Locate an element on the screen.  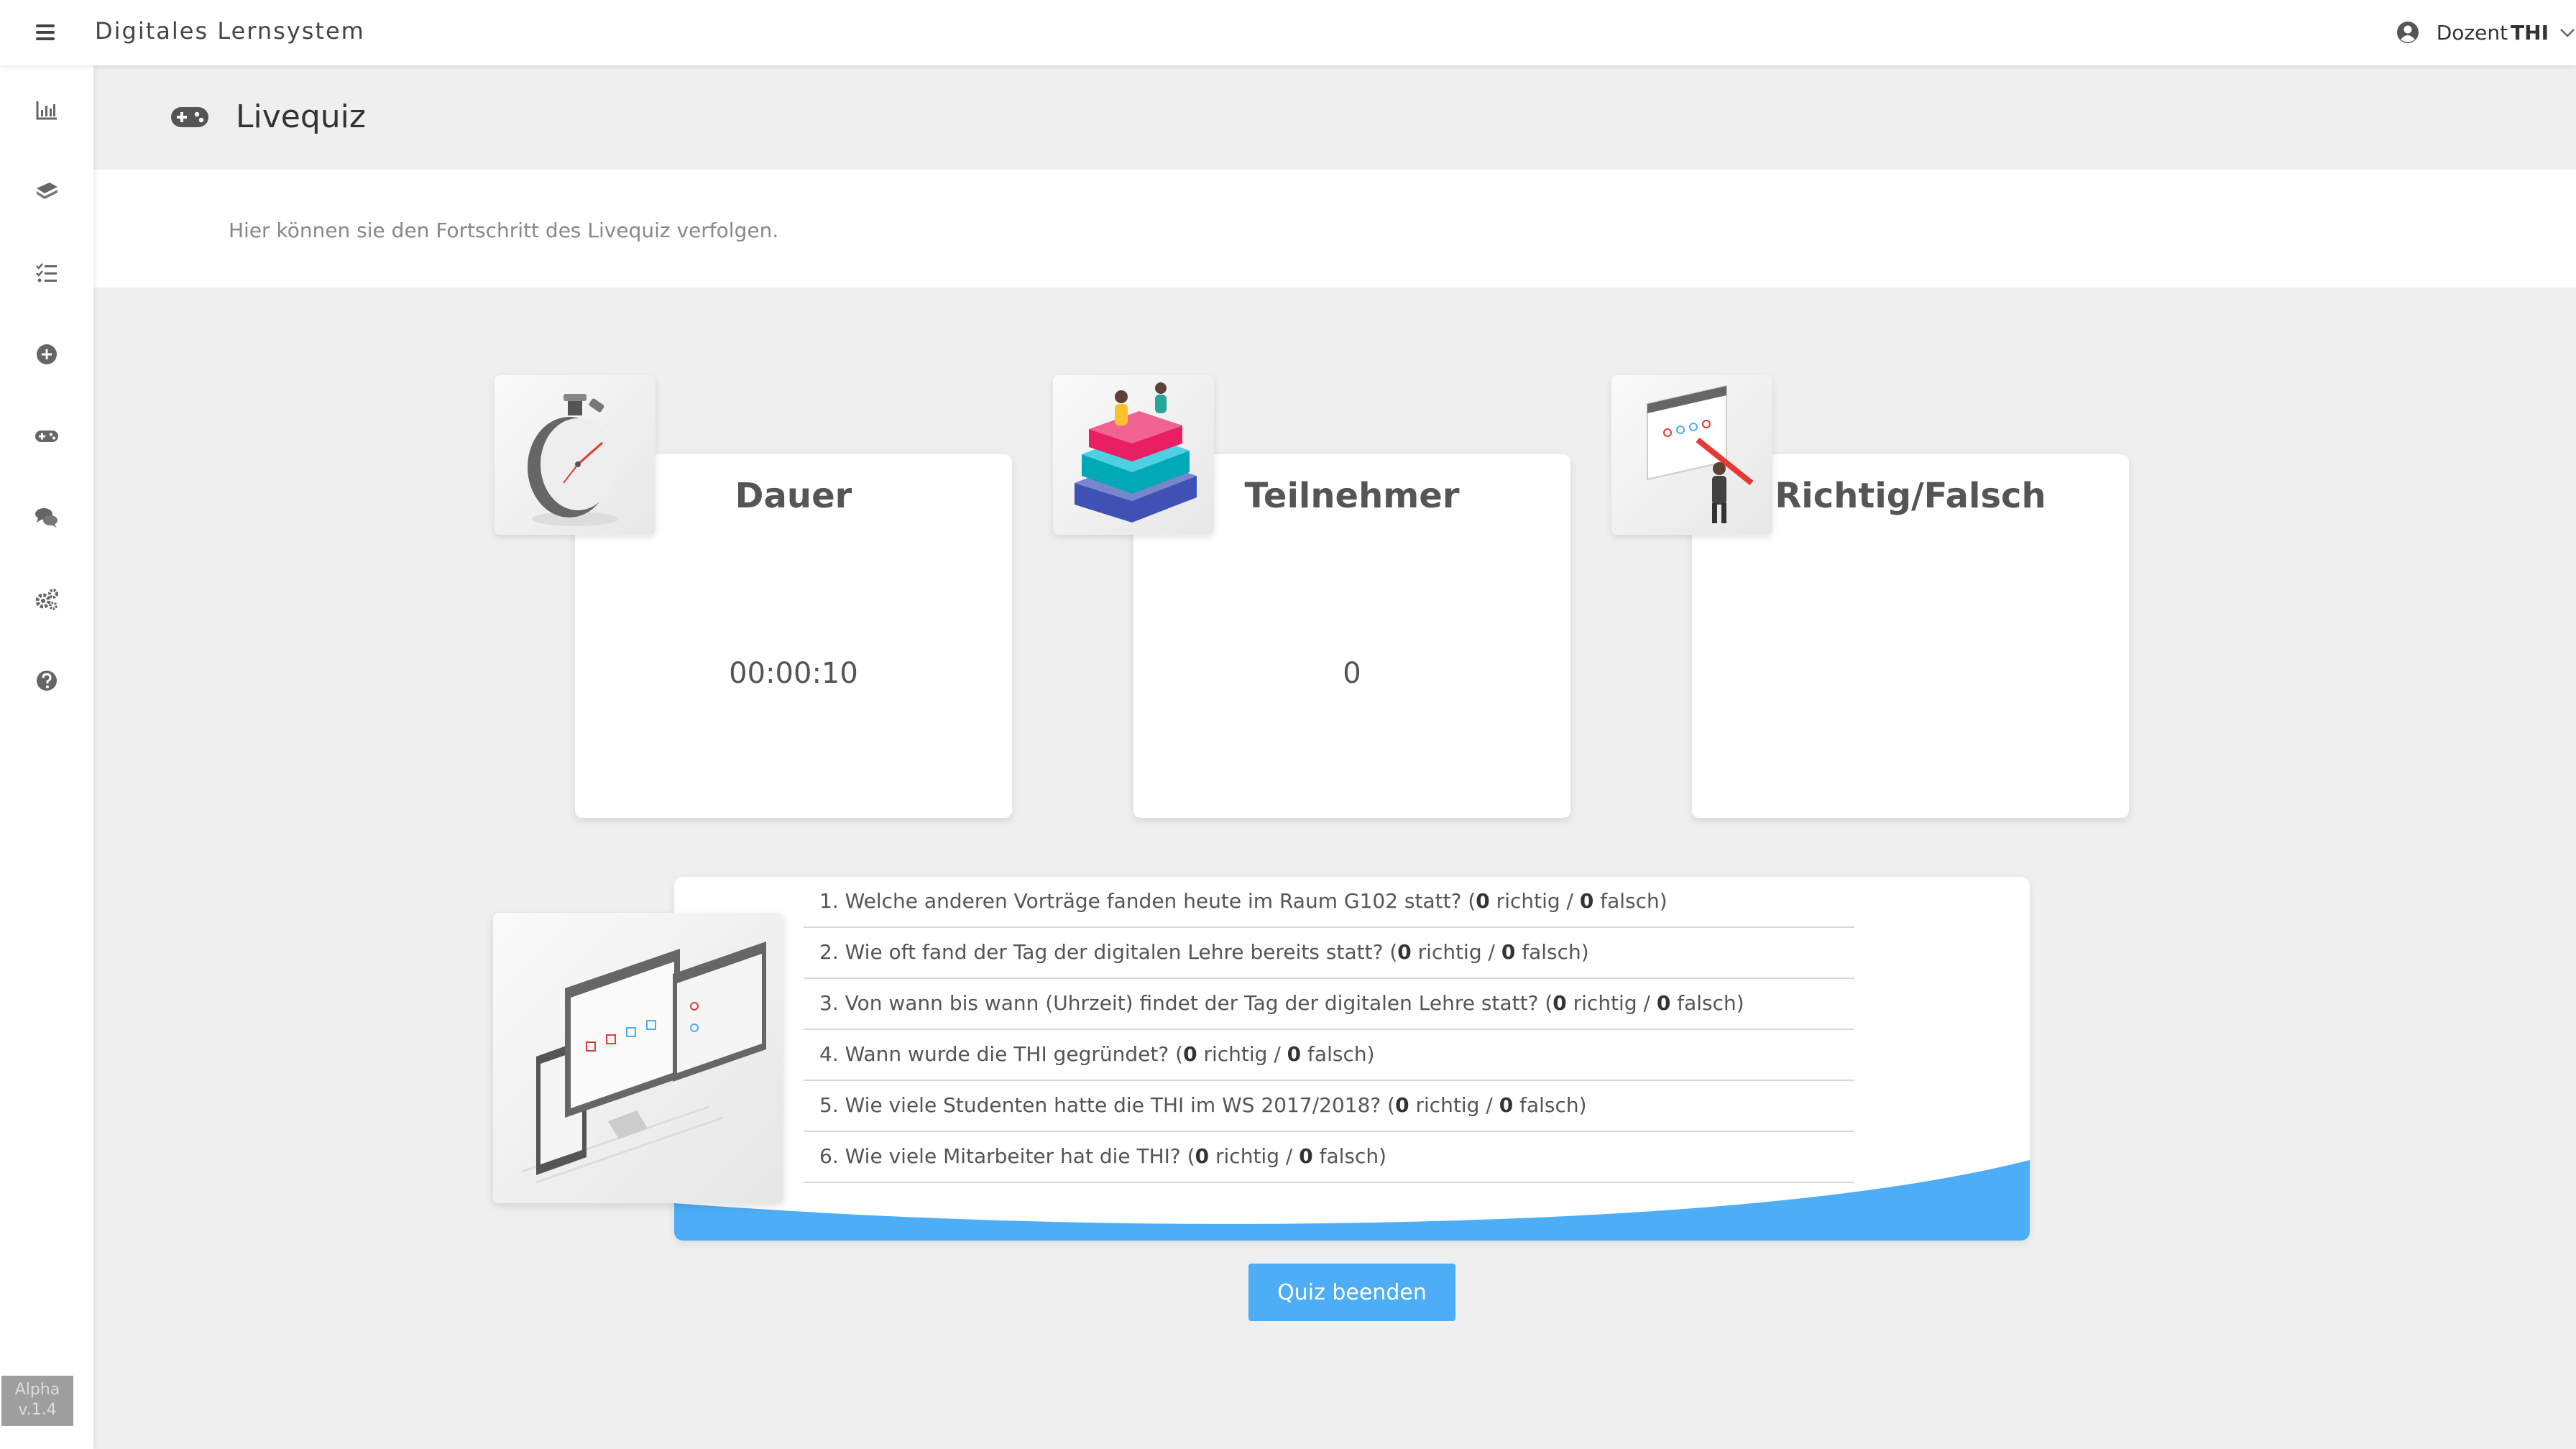
chevron-down-icon is located at coordinates (2567, 32).